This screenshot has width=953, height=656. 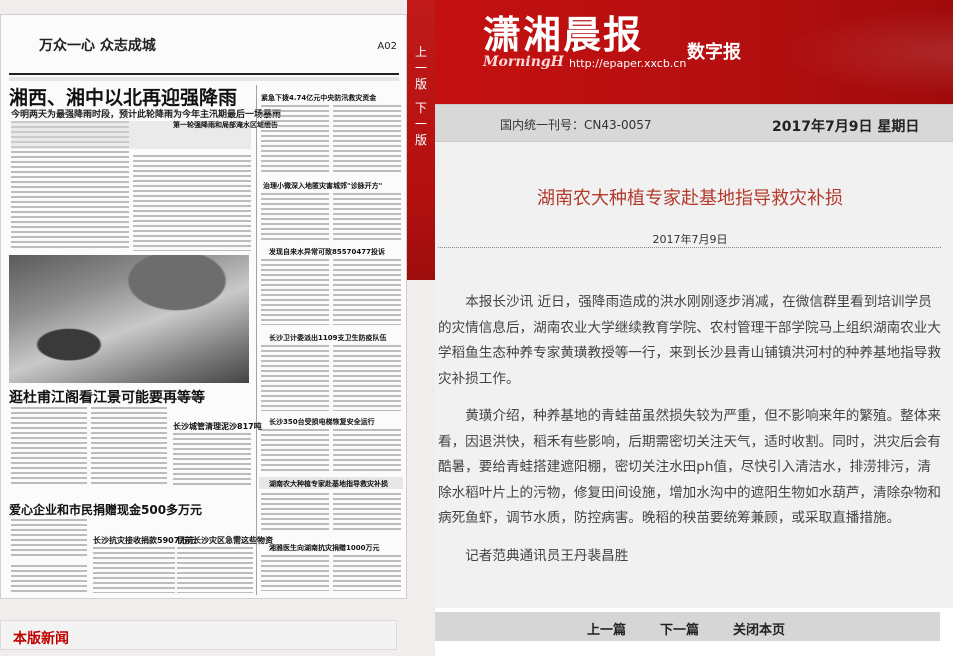 I want to click on article-title: 湖南农大种植专家赴基地指导救灾补损, so click(x=690, y=198).